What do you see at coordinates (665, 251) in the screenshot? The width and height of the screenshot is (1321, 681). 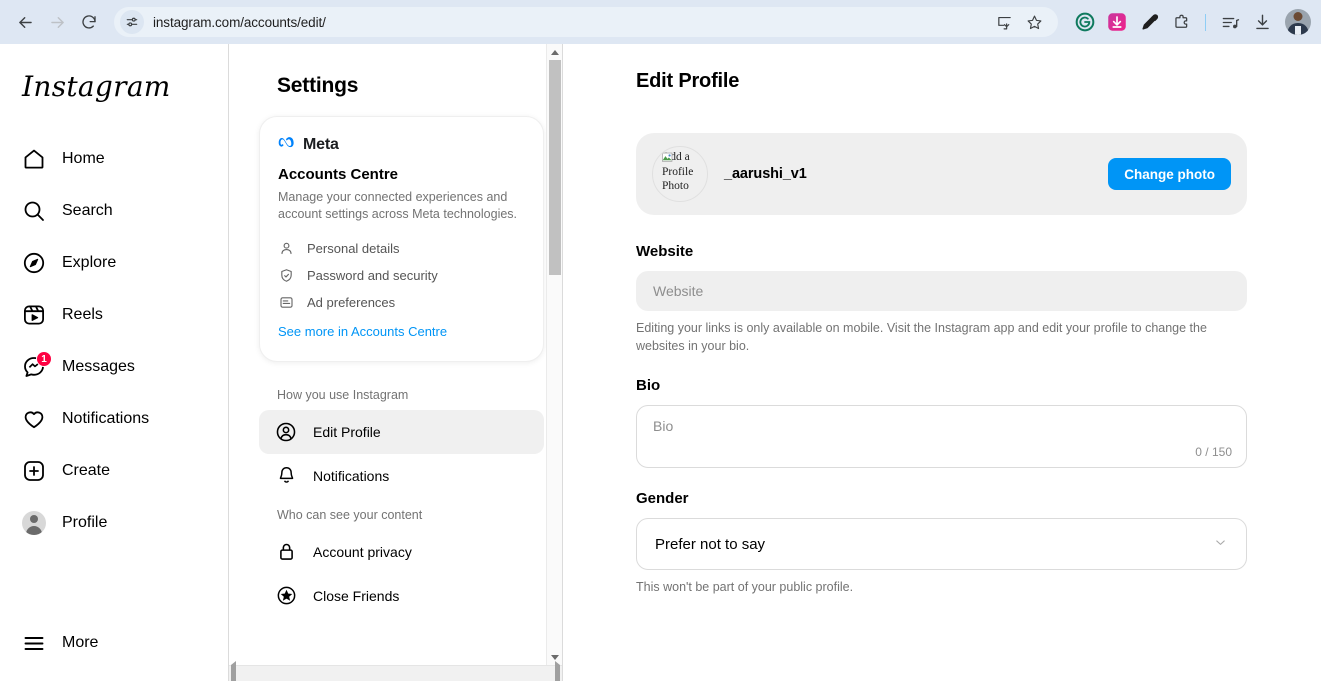 I see `website-label: Website` at bounding box center [665, 251].